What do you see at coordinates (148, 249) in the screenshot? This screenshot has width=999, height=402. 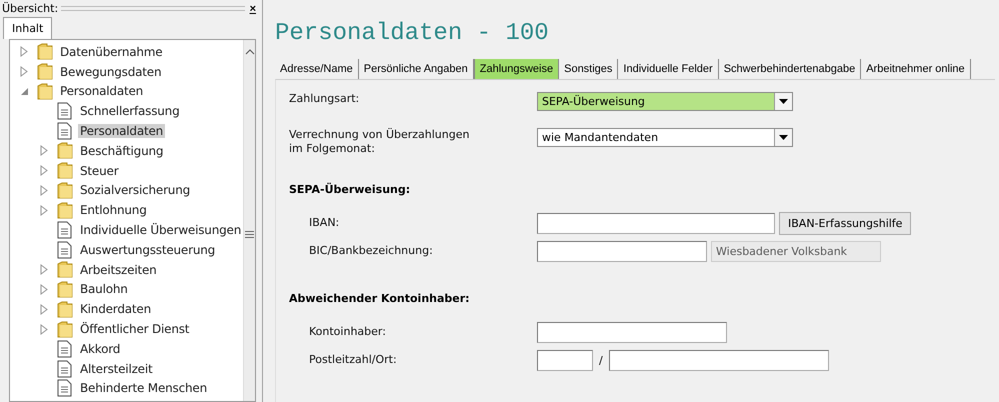 I see `tree-item: Auswertungssteuerung` at bounding box center [148, 249].